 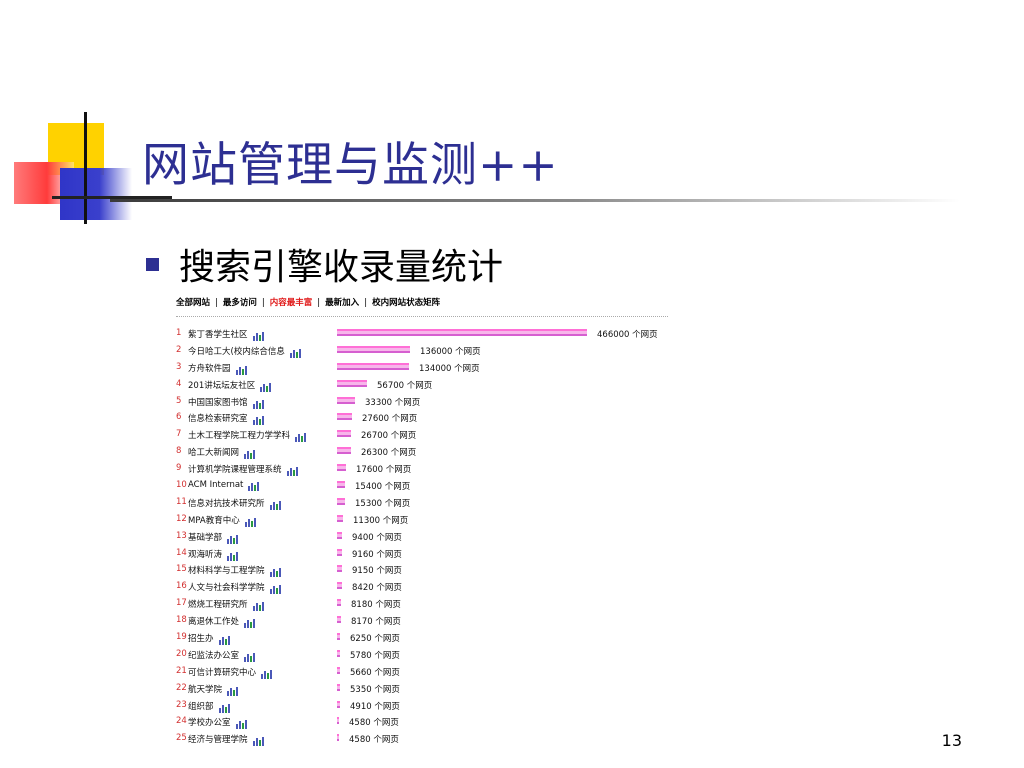 What do you see at coordinates (235, 503) in the screenshot?
I see `site-name-link: 信息对抗技术研究所` at bounding box center [235, 503].